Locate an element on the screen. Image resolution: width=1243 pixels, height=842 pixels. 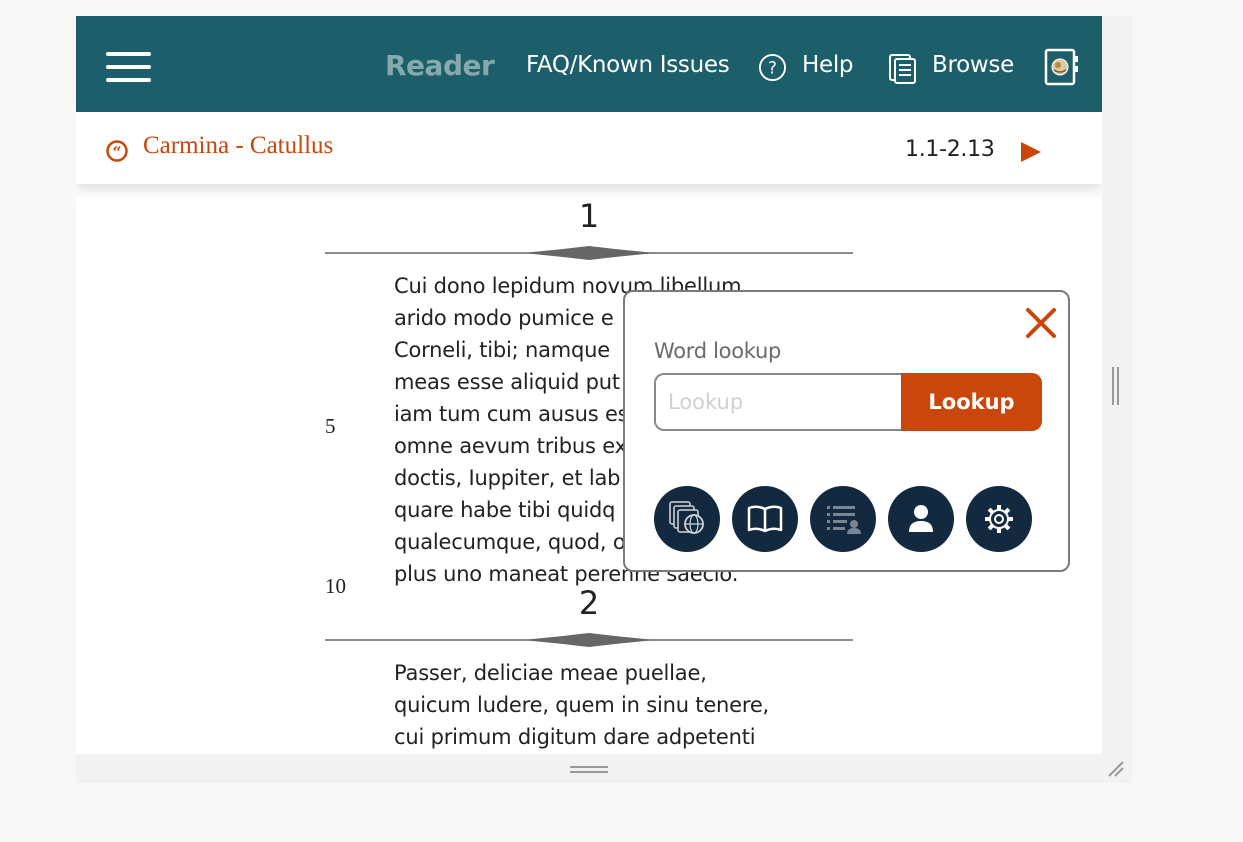
settings-button is located at coordinates (999, 519).